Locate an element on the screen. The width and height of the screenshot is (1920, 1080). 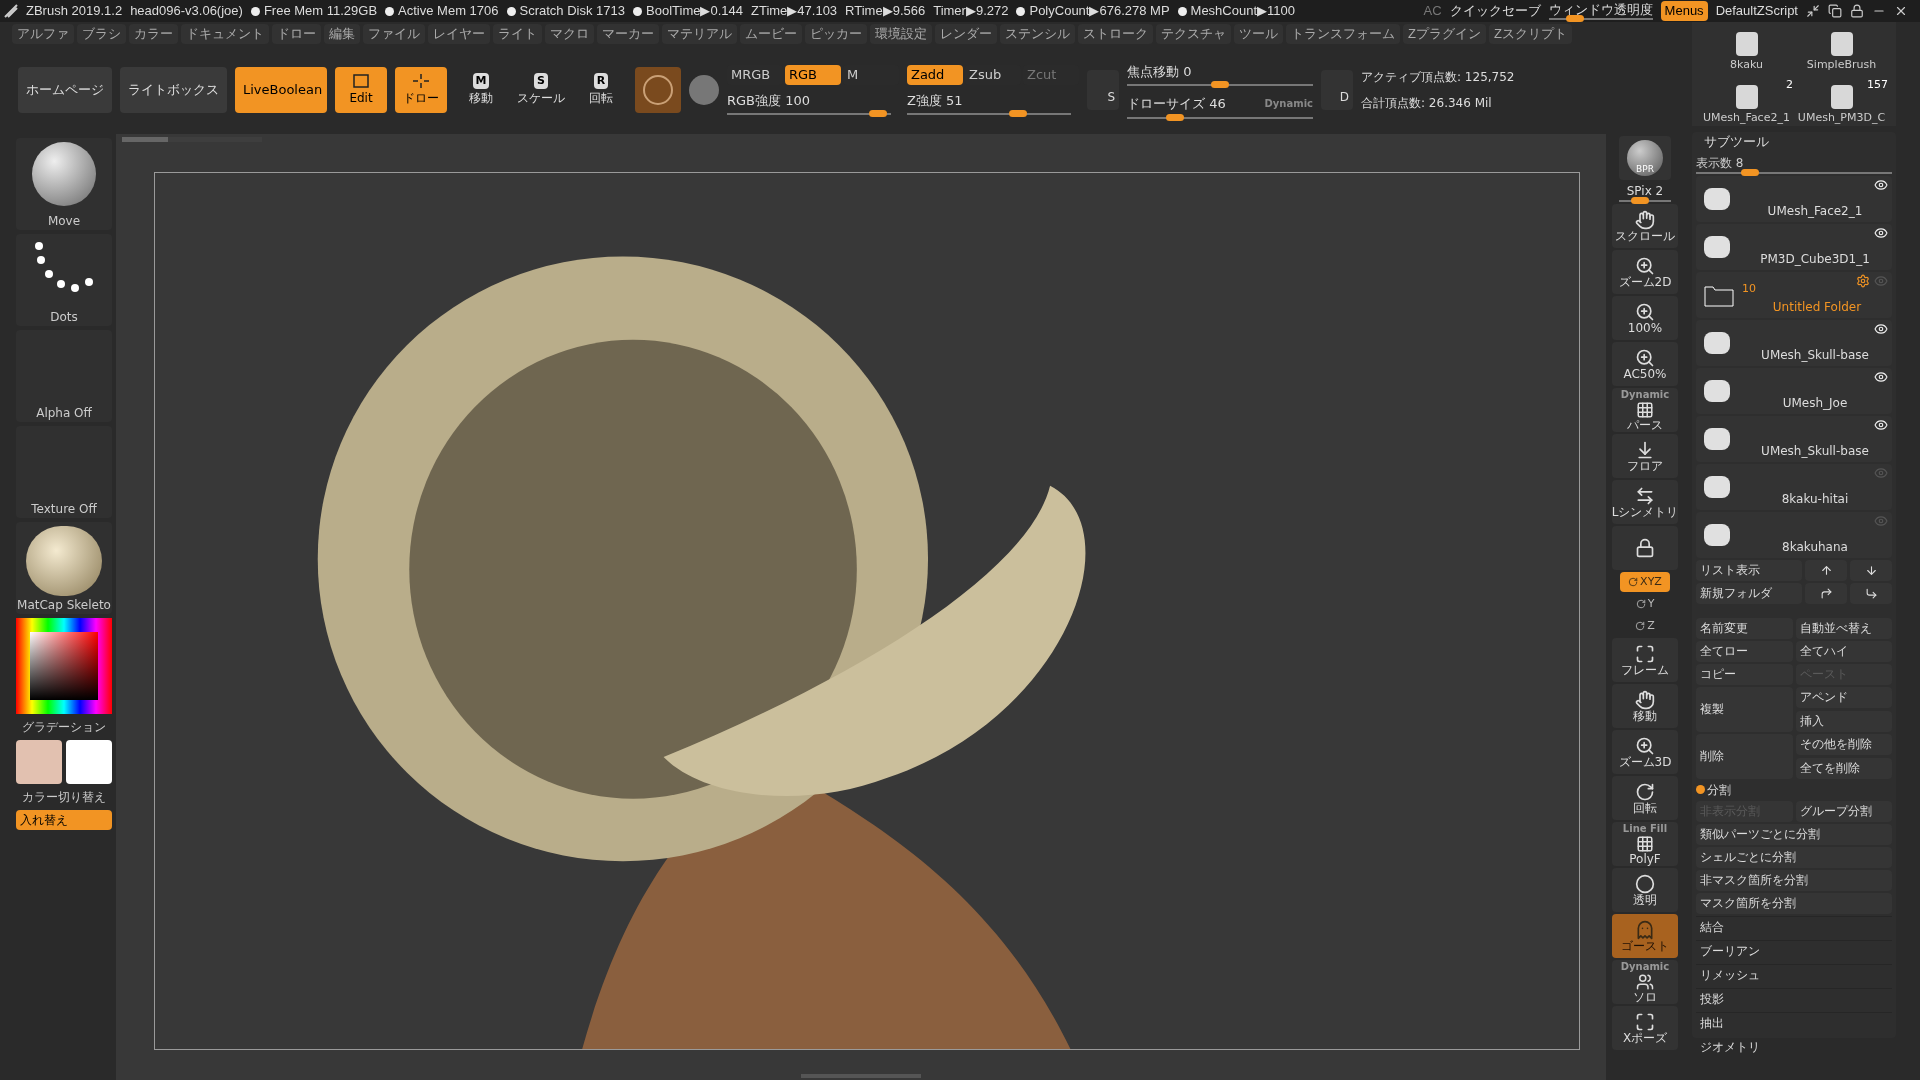
tool-thumbnail: 8kaku is located at coordinates (1746, 47).